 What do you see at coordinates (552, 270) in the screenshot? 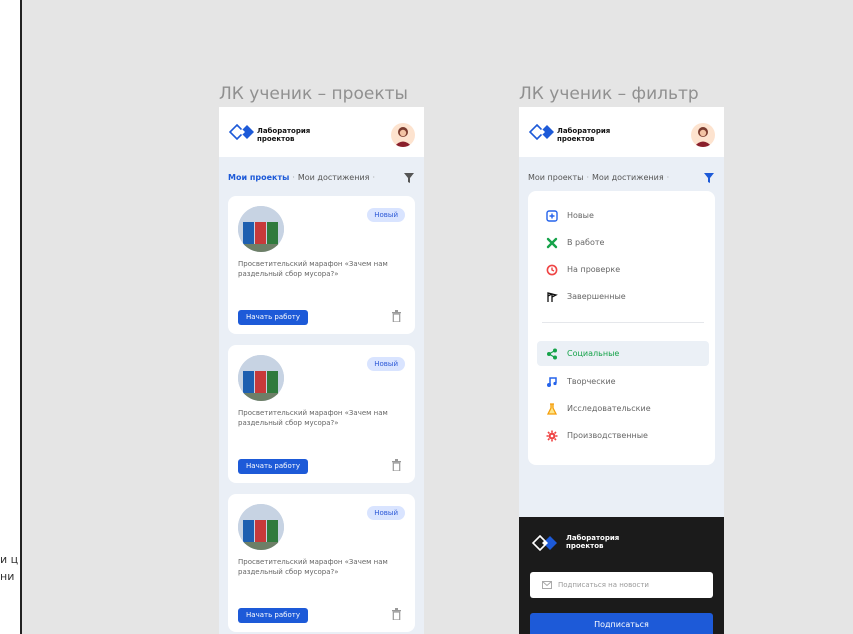
I see `clock-icon` at bounding box center [552, 270].